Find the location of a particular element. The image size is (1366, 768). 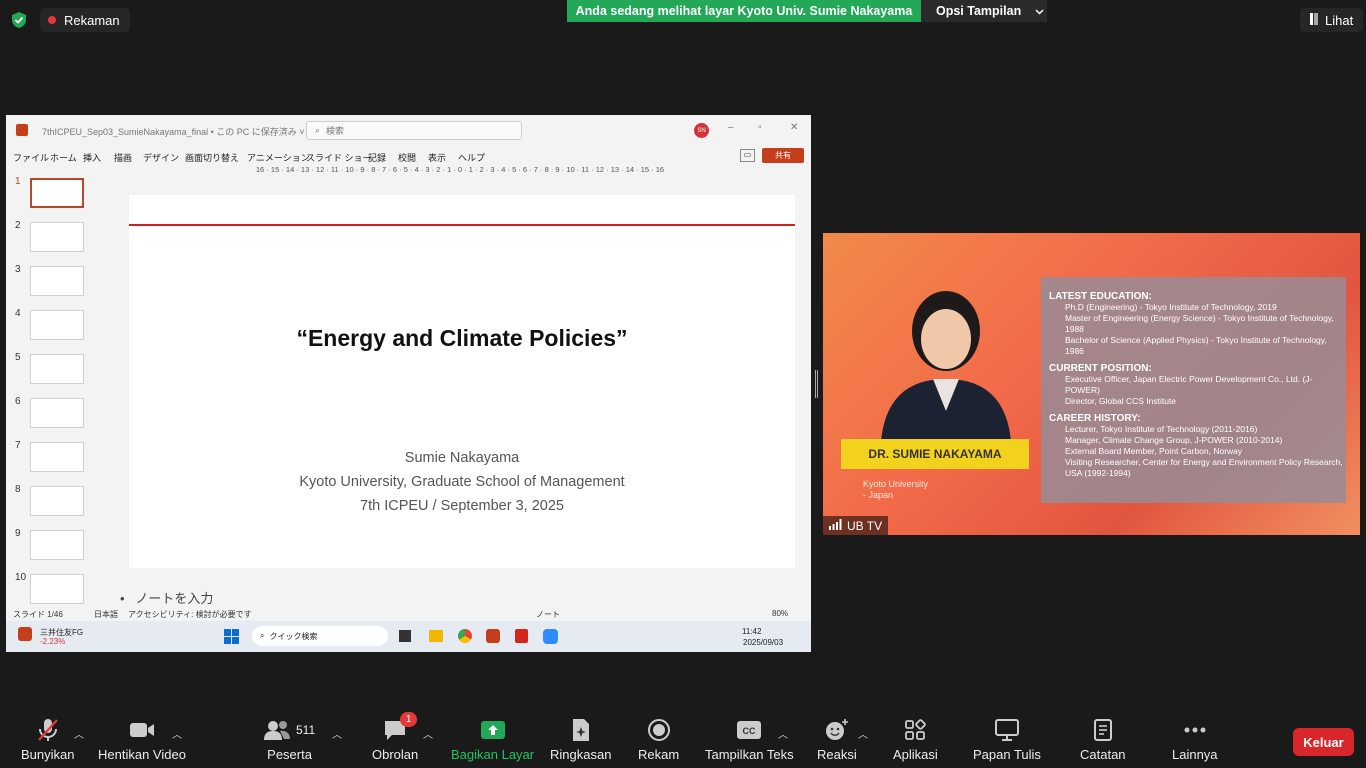

share-button: 共有 is located at coordinates (783, 155).